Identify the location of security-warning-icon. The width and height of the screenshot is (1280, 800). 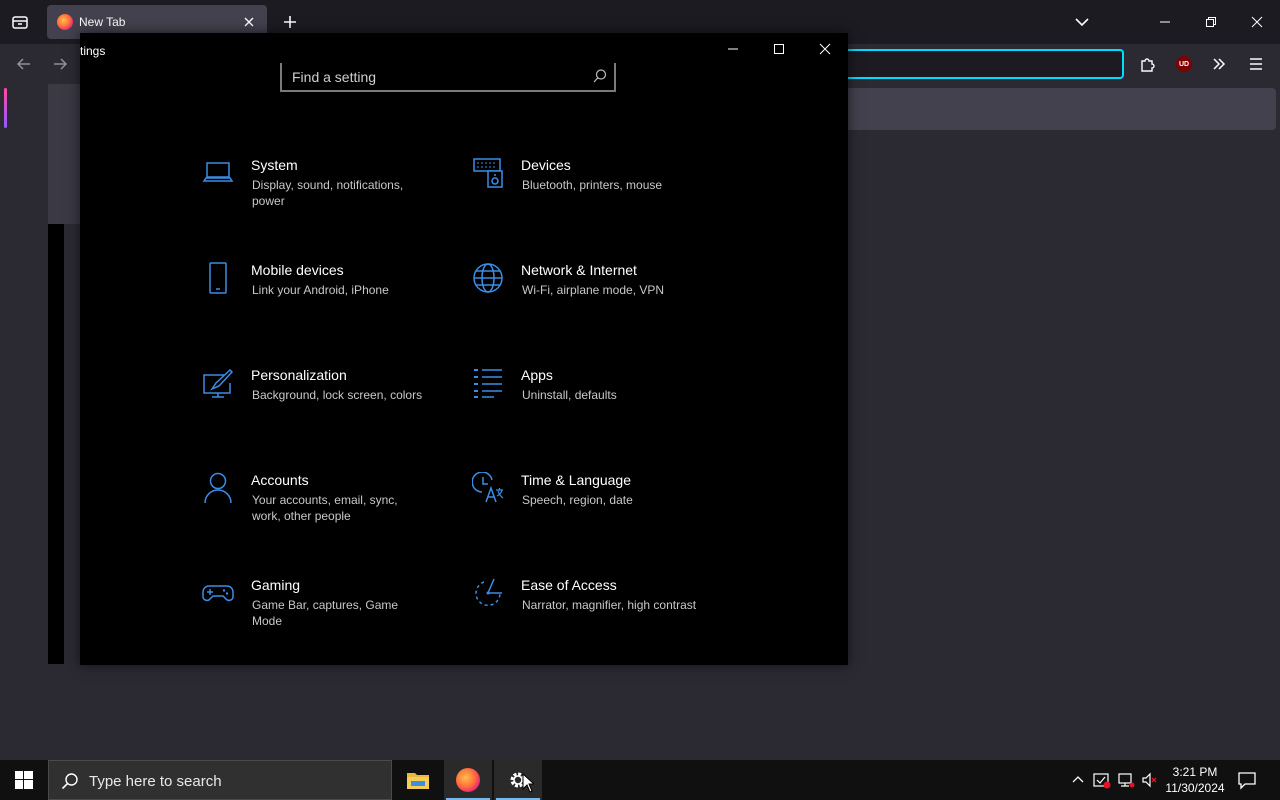
(1102, 781).